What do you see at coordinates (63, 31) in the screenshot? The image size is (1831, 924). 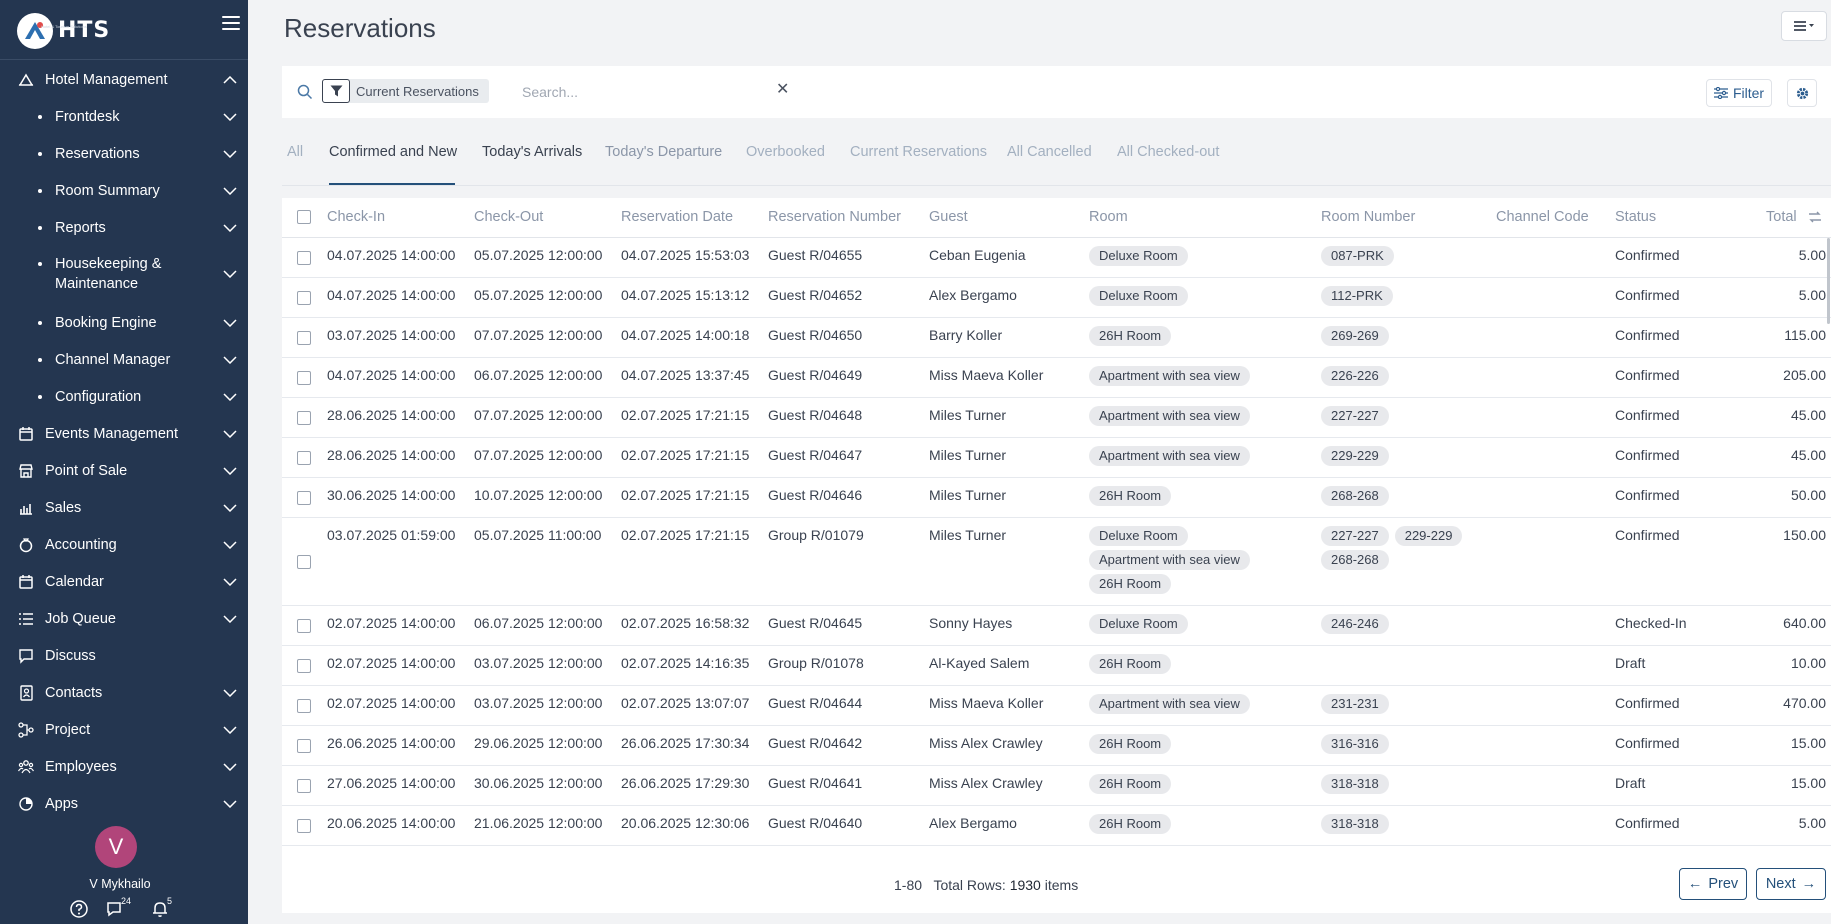 I see `logo: HTS` at bounding box center [63, 31].